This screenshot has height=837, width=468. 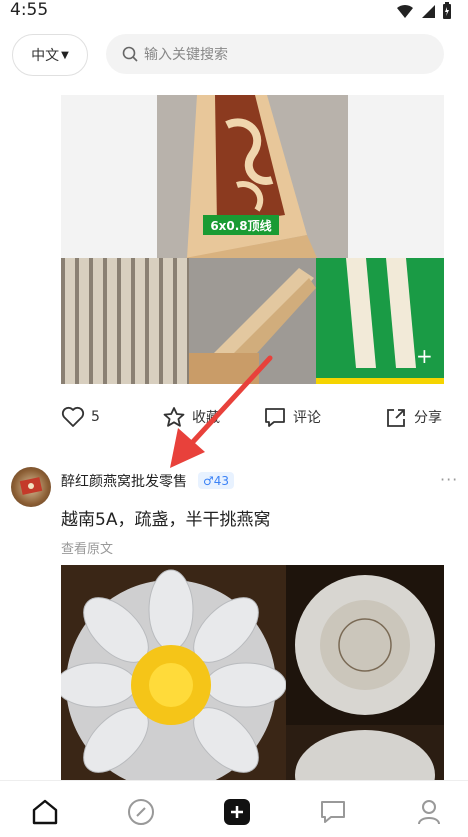 What do you see at coordinates (447, 10) in the screenshot?
I see `battery-icon` at bounding box center [447, 10].